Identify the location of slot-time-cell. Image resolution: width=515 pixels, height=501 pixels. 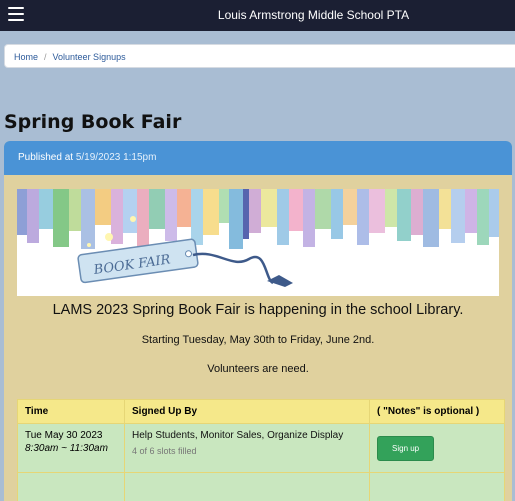
(71, 487).